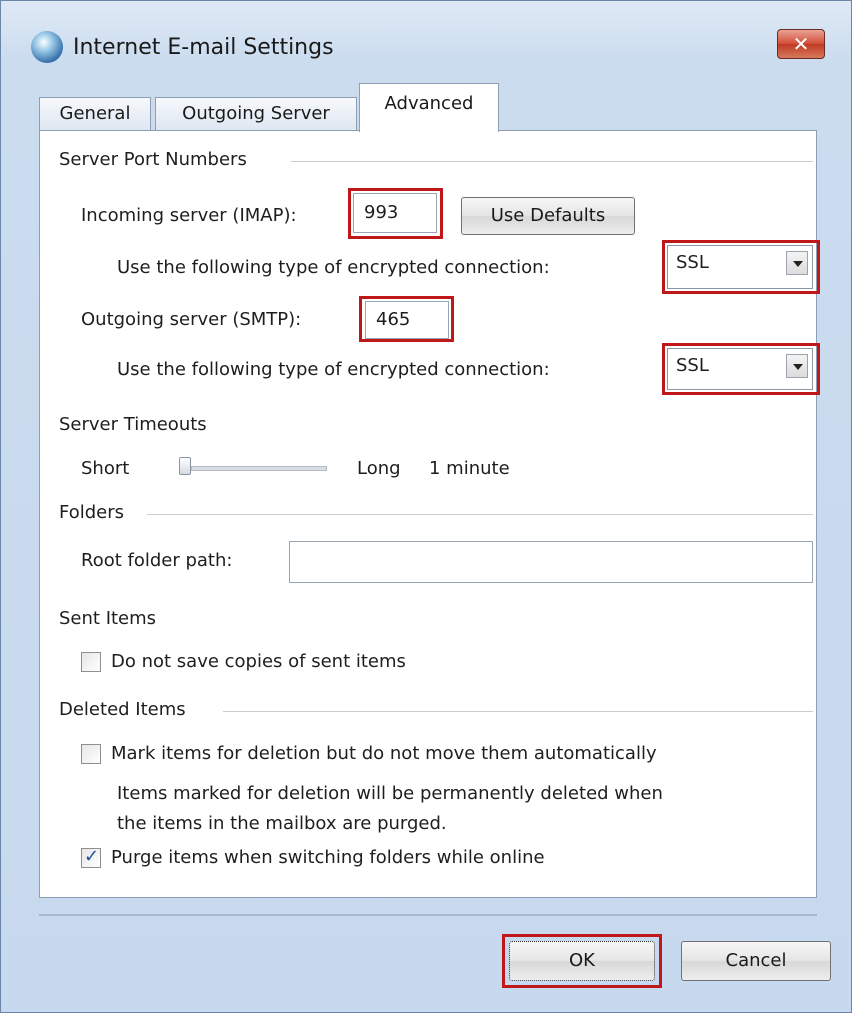  I want to click on cancel-button: Cancel, so click(756, 961).